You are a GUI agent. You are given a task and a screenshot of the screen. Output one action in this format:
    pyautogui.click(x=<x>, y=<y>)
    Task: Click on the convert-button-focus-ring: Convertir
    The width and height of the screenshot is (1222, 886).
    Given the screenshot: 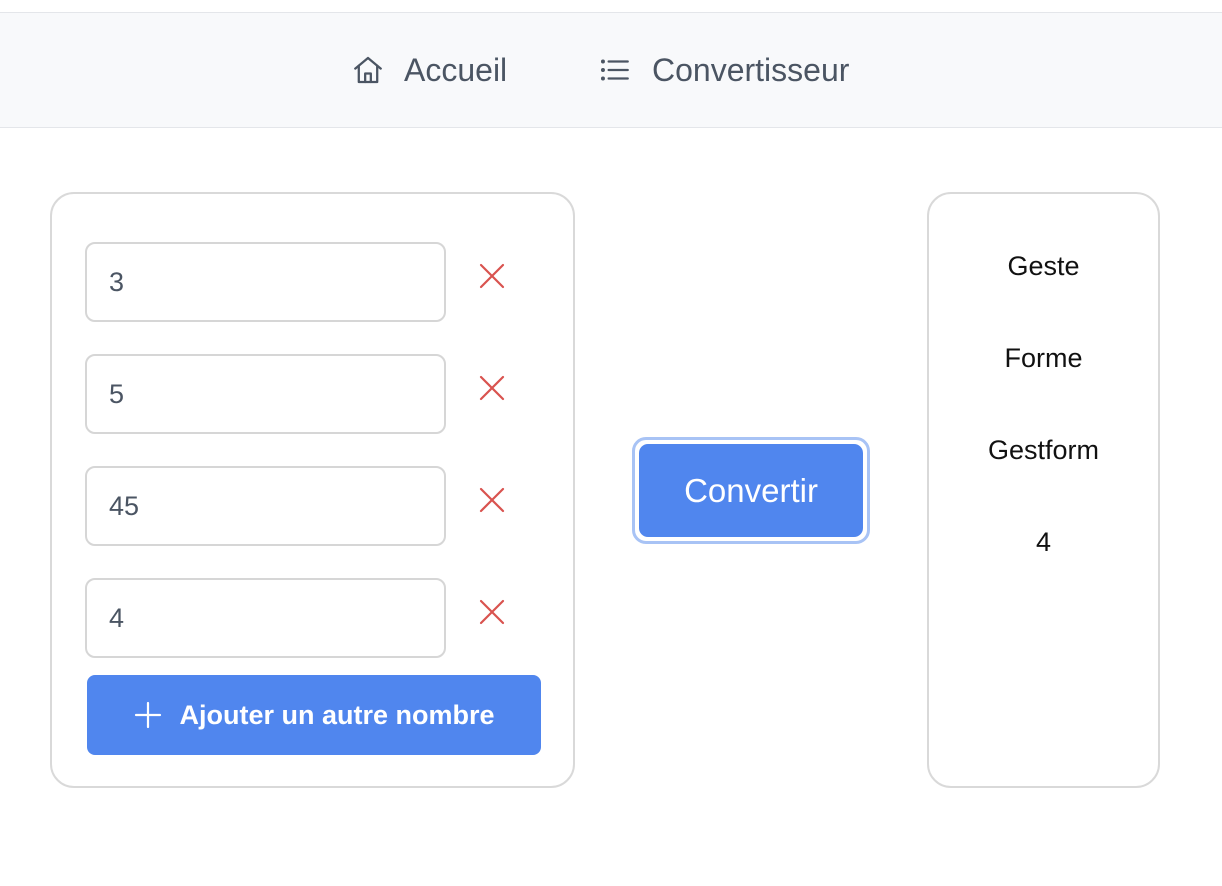 What is the action you would take?
    pyautogui.click(x=751, y=490)
    